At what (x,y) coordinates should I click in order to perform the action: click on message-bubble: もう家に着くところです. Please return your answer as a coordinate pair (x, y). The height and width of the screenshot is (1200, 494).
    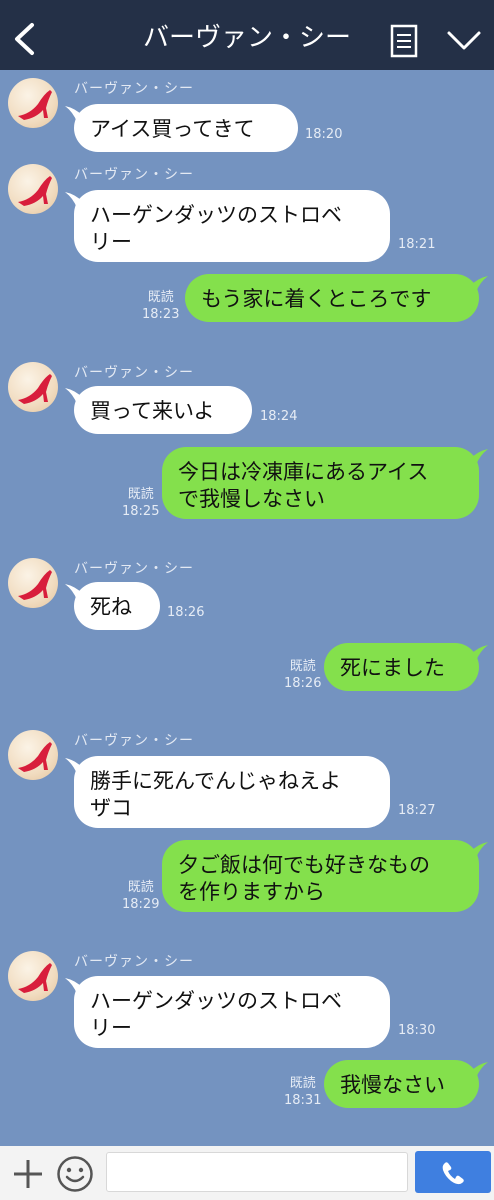
    Looking at the image, I should click on (336, 298).